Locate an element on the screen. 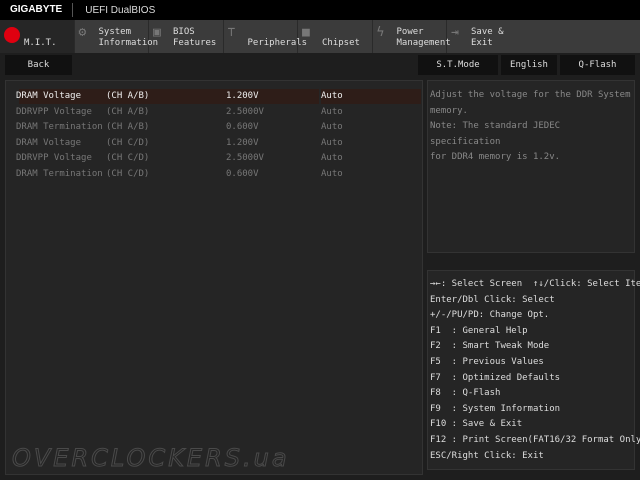 The width and height of the screenshot is (640, 480). tab-label: Chipset is located at coordinates (341, 43).